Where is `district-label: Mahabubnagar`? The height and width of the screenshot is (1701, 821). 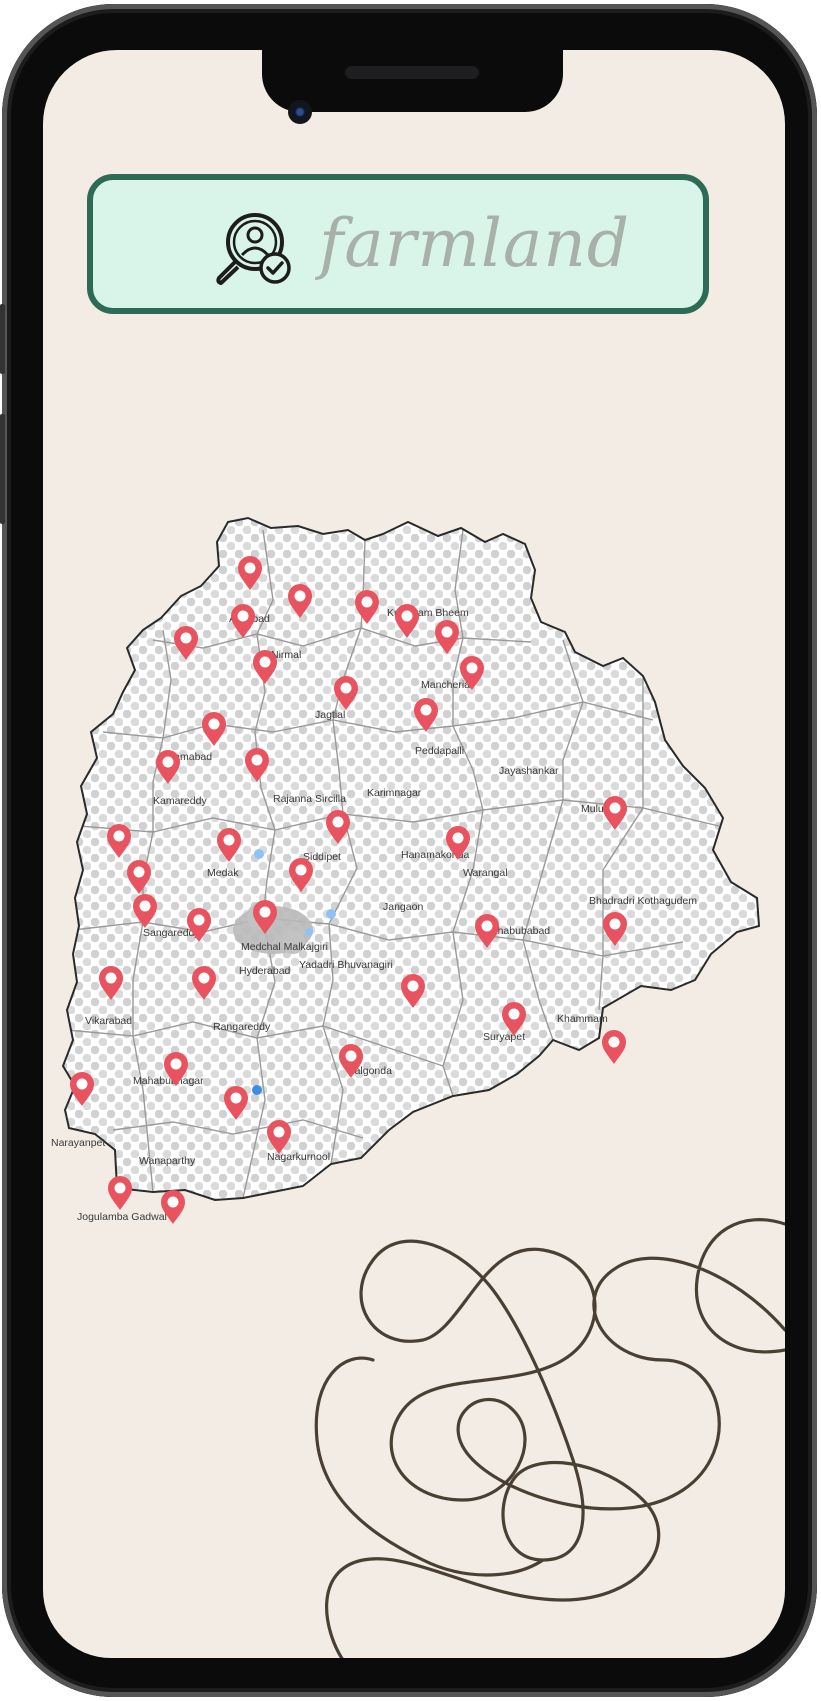
district-label: Mahabubnagar is located at coordinates (168, 1081).